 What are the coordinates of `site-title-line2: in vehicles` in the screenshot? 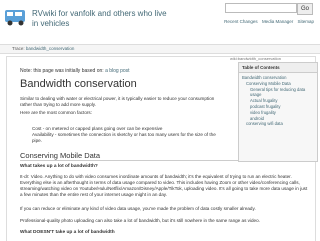 It's located at (51, 23).